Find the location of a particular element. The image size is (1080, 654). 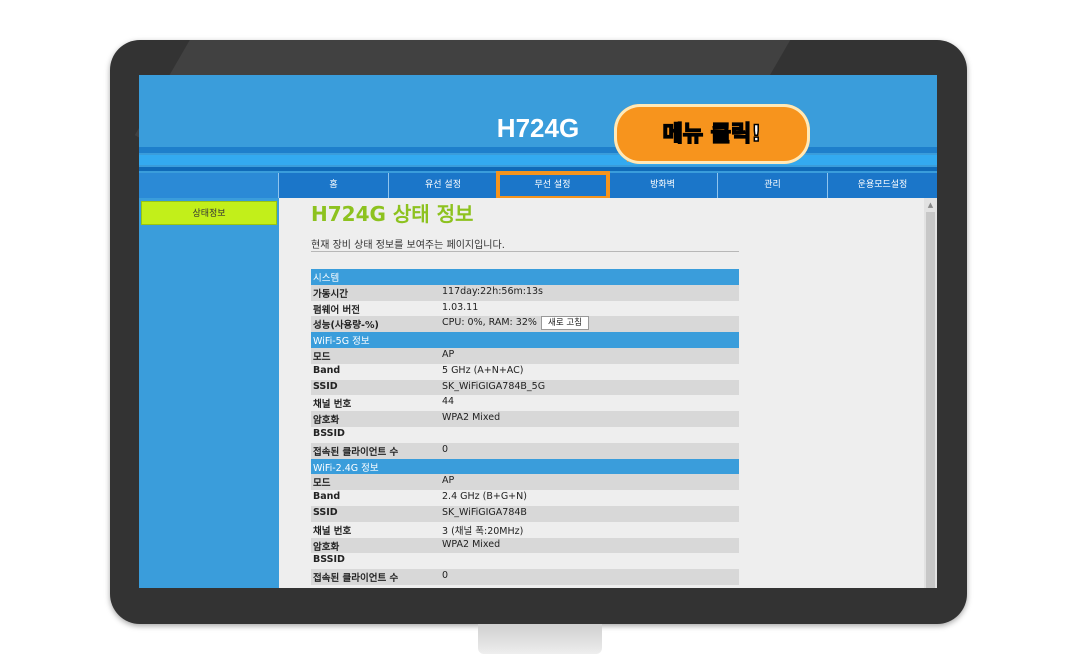

table-row: Band 5 GHz (A+N+AC) is located at coordinates (525, 372).